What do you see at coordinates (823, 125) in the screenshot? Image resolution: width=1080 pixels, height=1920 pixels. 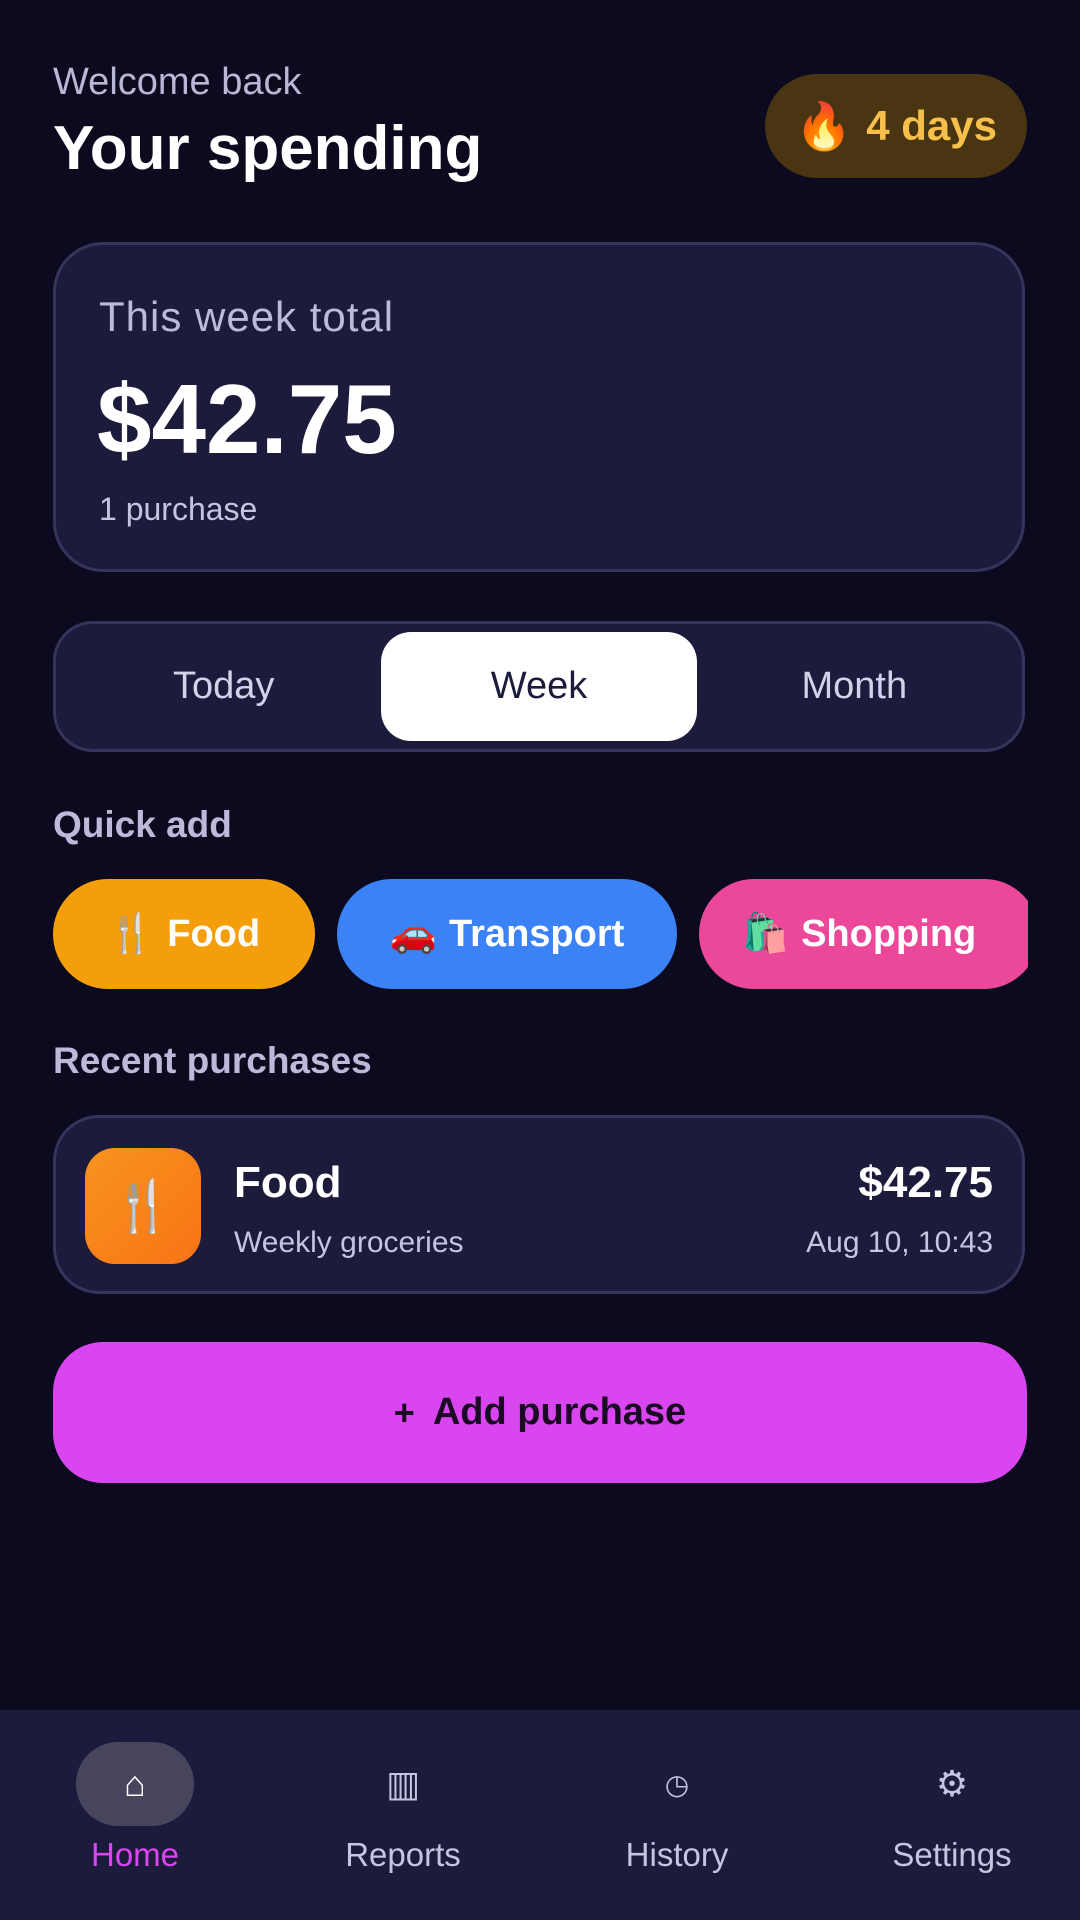 I see `fire-icon: 🔥` at bounding box center [823, 125].